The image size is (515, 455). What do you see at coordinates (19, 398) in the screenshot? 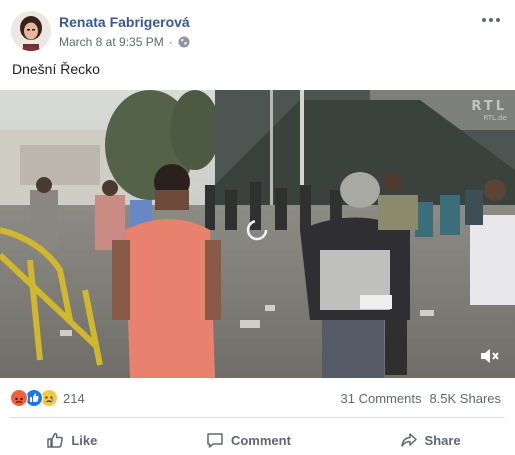
I see `angry-reaction-icon` at bounding box center [19, 398].